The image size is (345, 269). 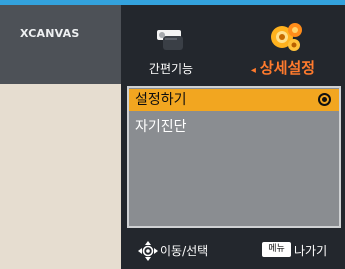 What do you see at coordinates (148, 253) in the screenshot?
I see `dpad-icon` at bounding box center [148, 253].